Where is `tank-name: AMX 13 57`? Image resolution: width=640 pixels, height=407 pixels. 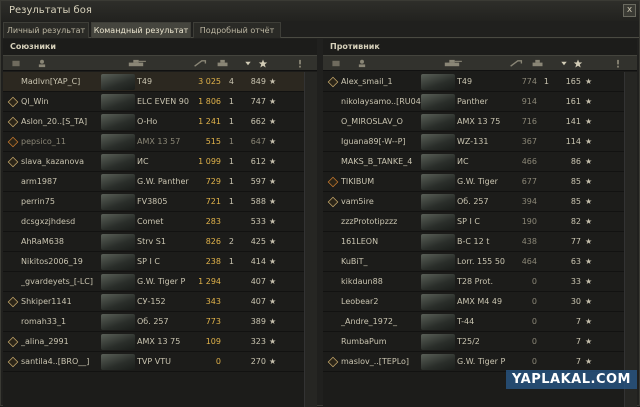
tank-name: AMX 13 57 is located at coordinates (159, 141).